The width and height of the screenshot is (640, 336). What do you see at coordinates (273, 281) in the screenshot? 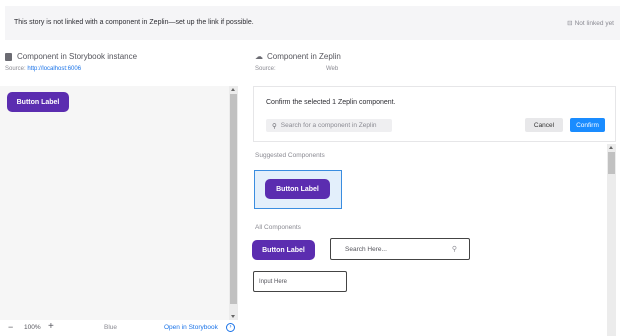
I see `input-here-text: Input Here` at bounding box center [273, 281].